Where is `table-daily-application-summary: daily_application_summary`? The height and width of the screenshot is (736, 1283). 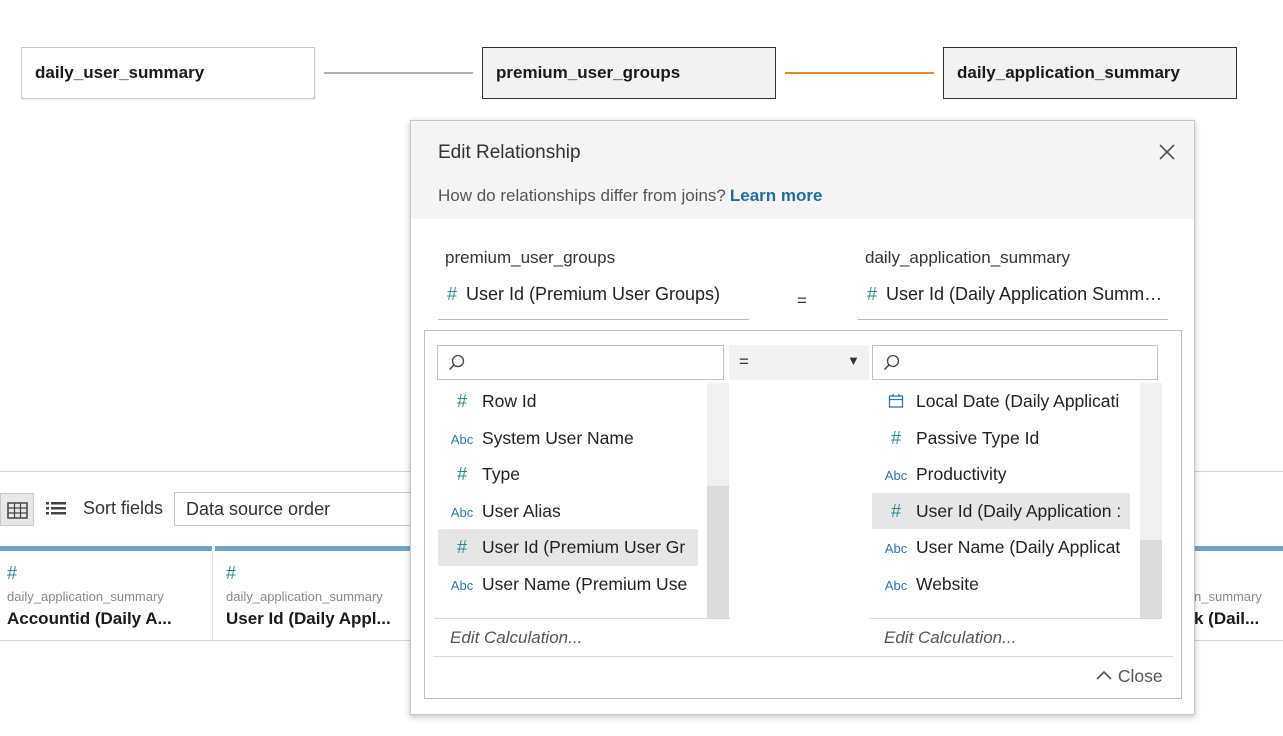
table-daily-application-summary: daily_application_summary is located at coordinates (1090, 73).